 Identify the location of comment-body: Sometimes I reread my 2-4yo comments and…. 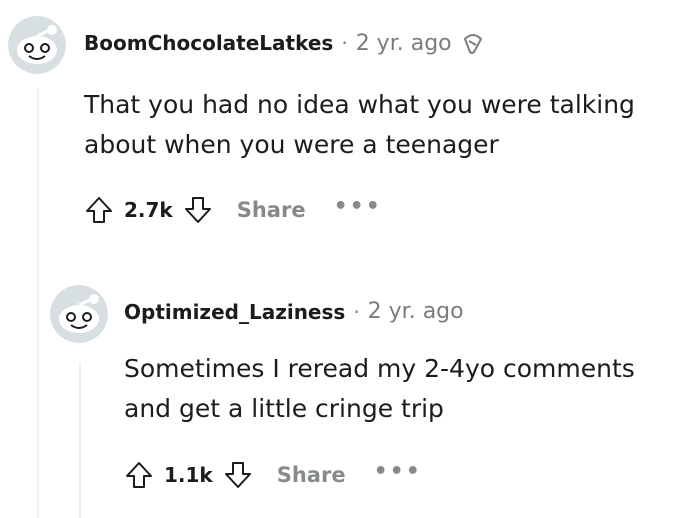
(379, 389).